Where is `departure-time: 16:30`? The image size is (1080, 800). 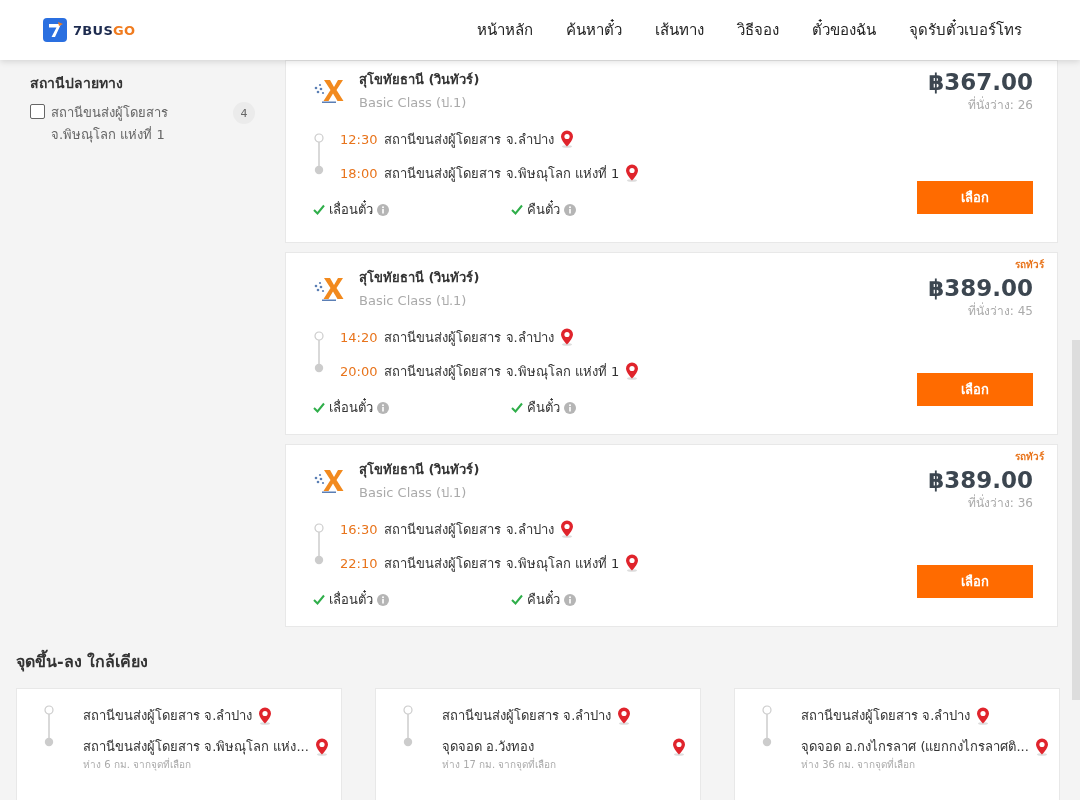
departure-time: 16:30 is located at coordinates (359, 529).